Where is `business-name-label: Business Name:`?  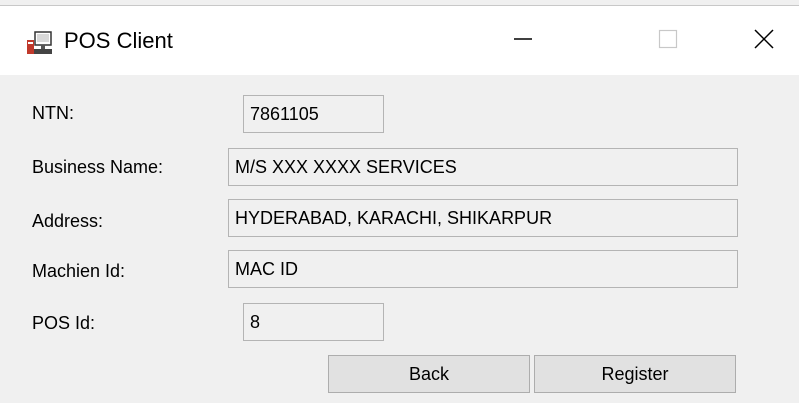 business-name-label: Business Name: is located at coordinates (98, 167).